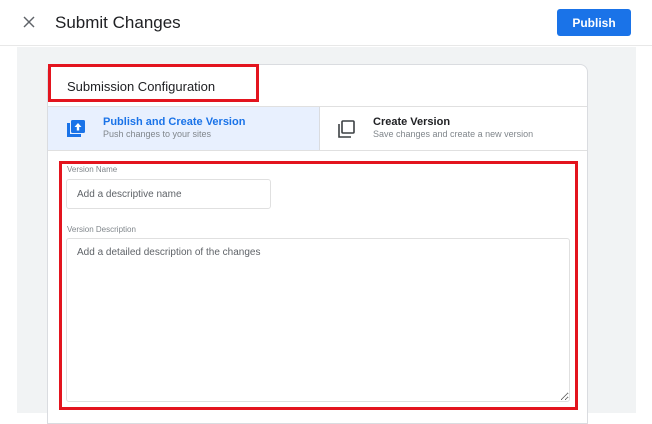 The height and width of the screenshot is (424, 652). Describe the element at coordinates (118, 22) in the screenshot. I see `page-title: Submit Changes` at that location.